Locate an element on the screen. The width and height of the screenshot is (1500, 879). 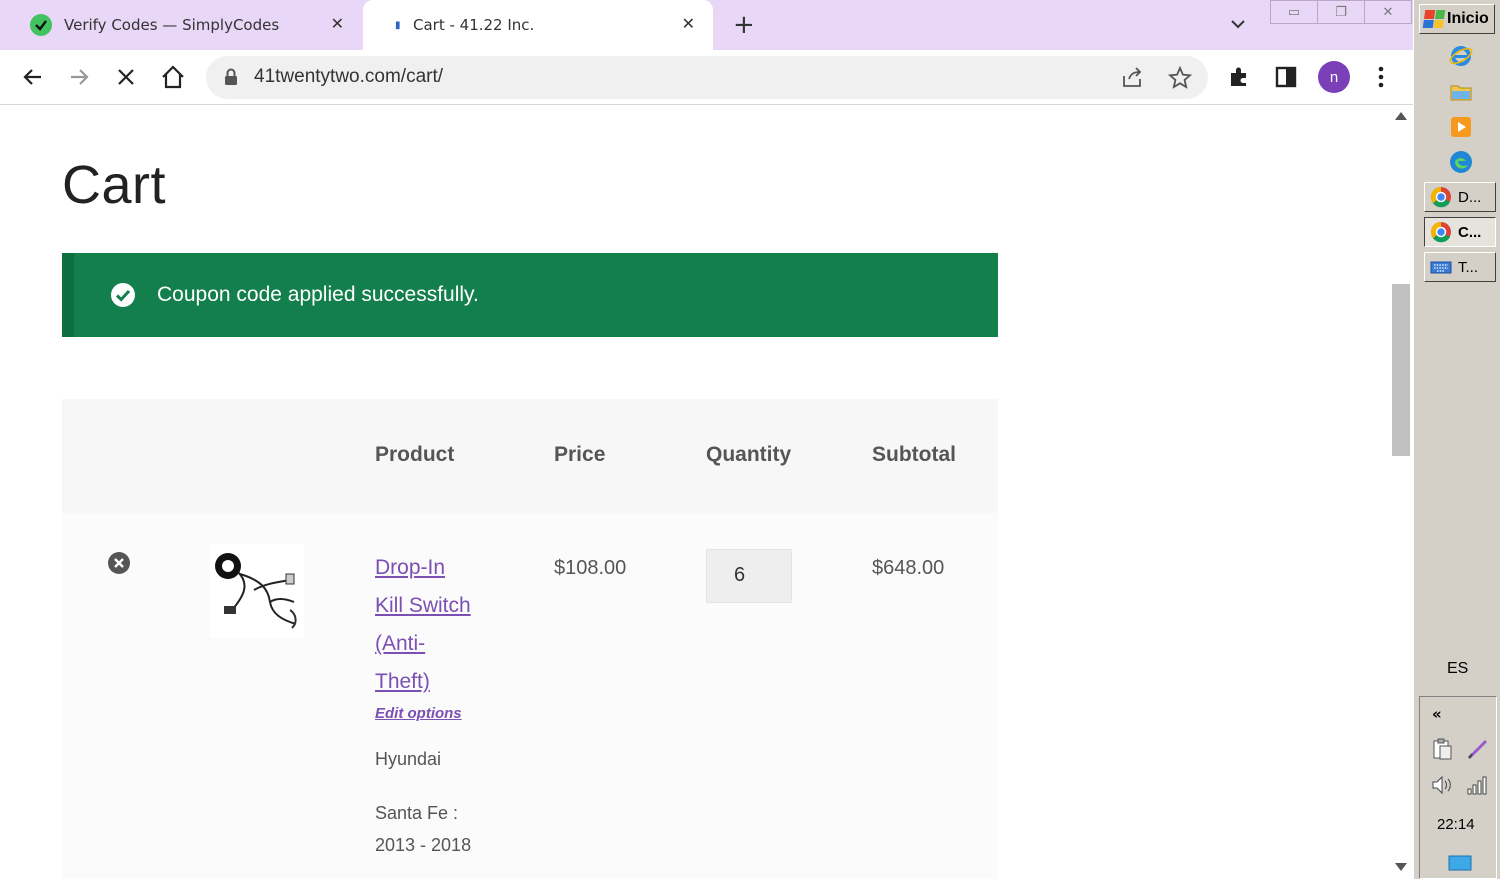
quantity-input: 6 is located at coordinates (749, 576).